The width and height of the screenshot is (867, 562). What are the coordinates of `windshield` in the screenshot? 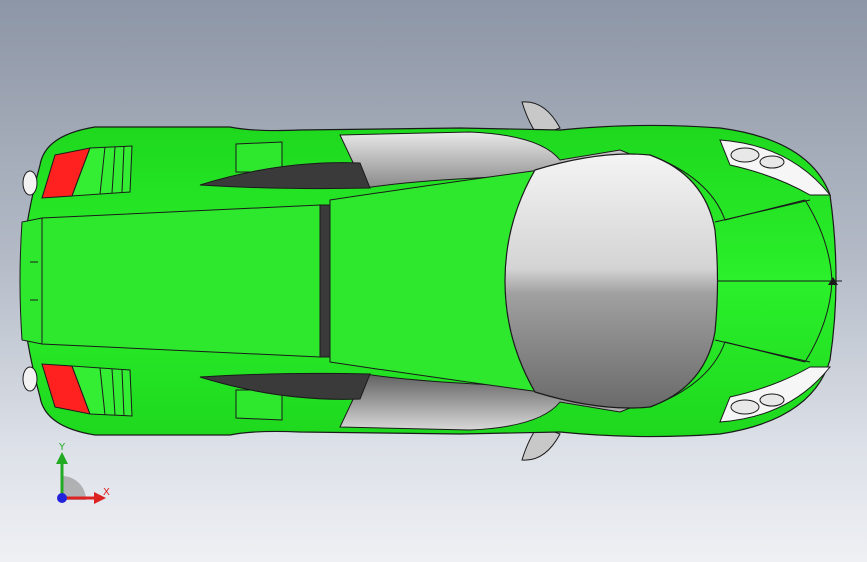 It's located at (611, 281).